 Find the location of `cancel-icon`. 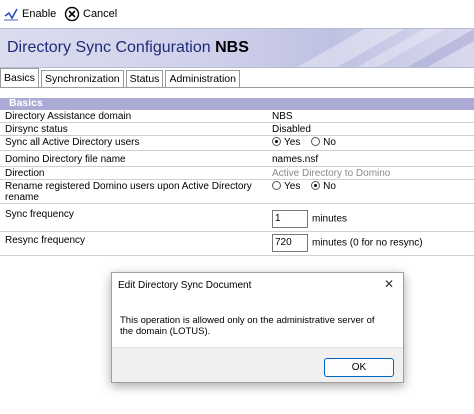

cancel-icon is located at coordinates (72, 14).